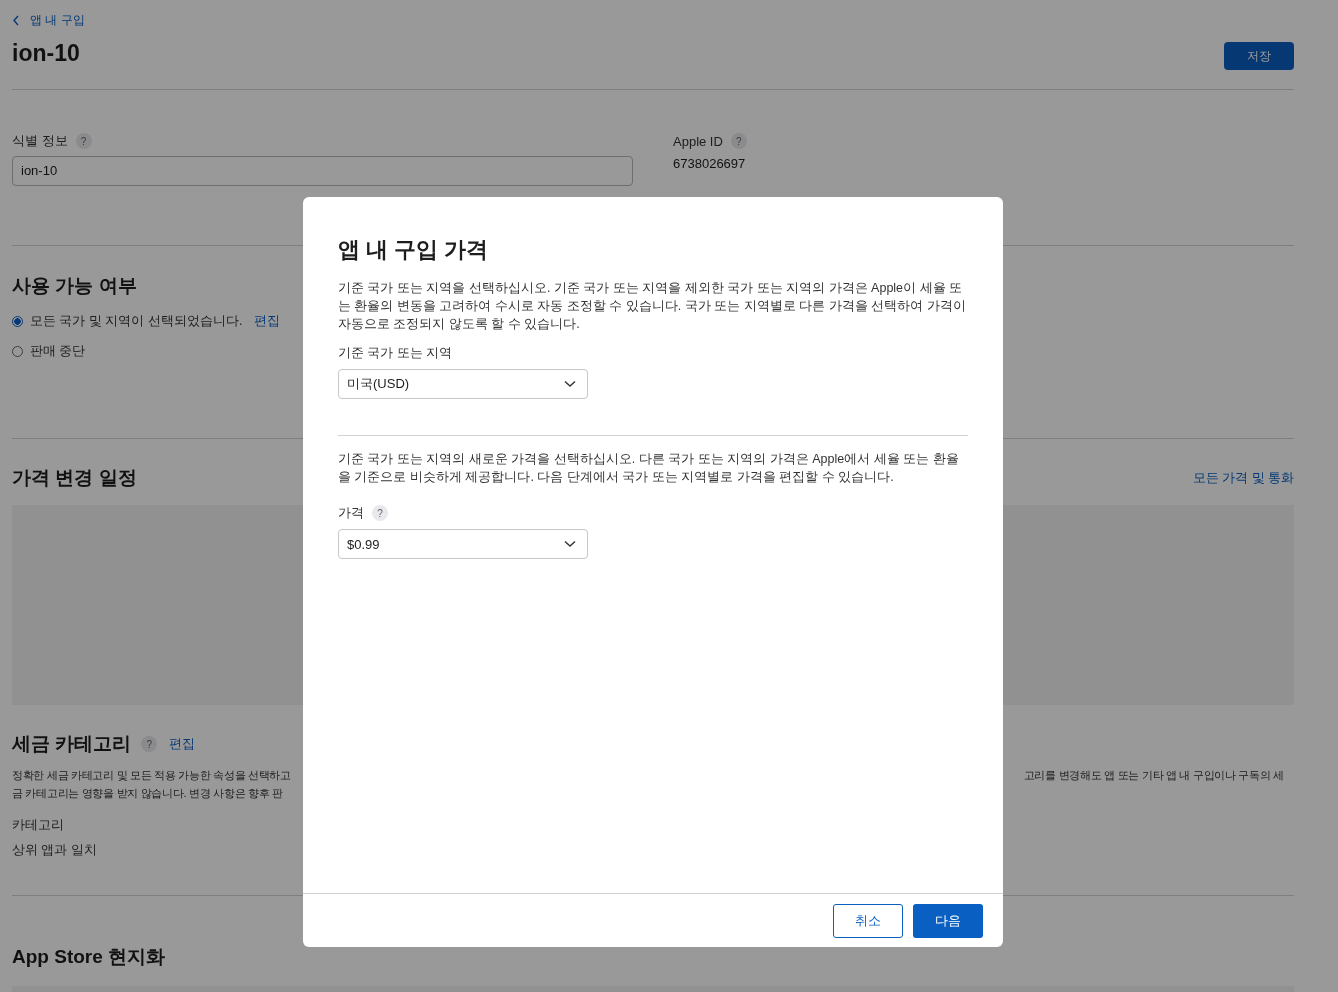 The image size is (1338, 992). What do you see at coordinates (948, 920) in the screenshot?
I see `next-button: 다음` at bounding box center [948, 920].